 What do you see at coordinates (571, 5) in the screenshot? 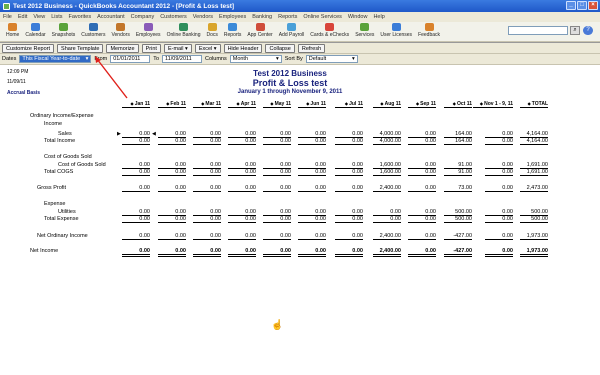
I see `minimize-button: _` at bounding box center [571, 5].